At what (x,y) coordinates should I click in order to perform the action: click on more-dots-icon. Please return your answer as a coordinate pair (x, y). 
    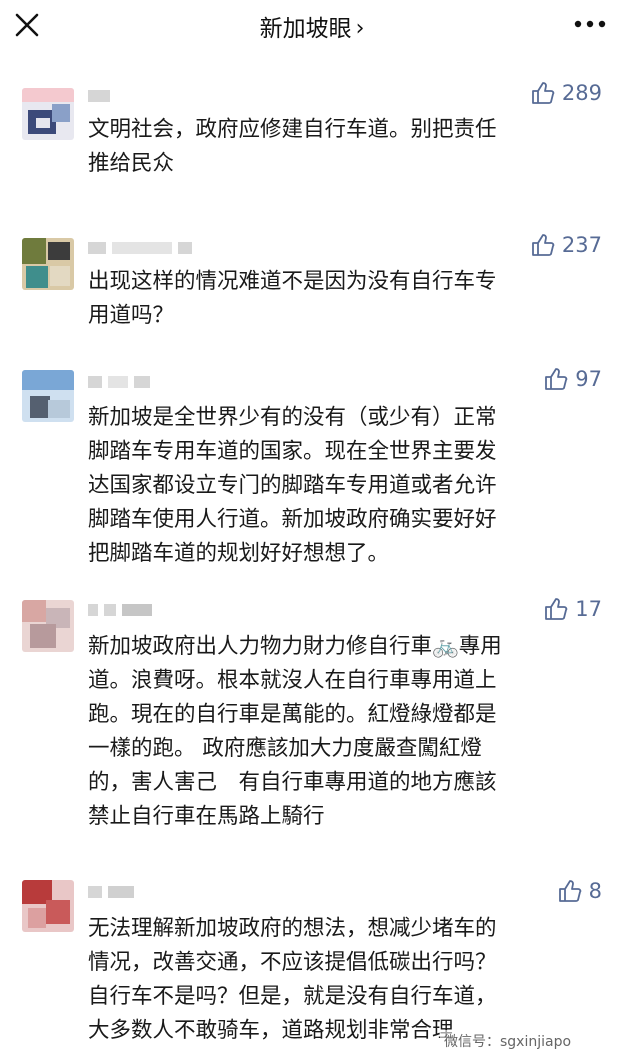
    Looking at the image, I should click on (590, 24).